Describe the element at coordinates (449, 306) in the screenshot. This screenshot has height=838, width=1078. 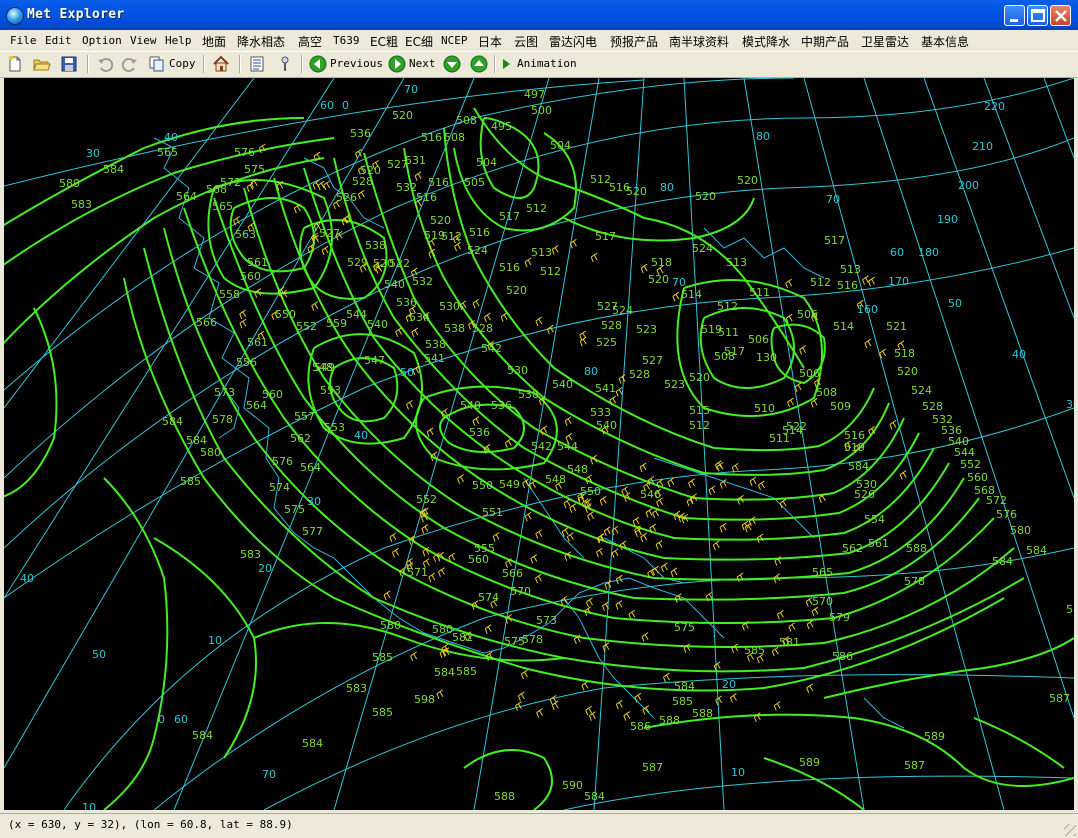
I see `contour-value-label: 530` at that location.